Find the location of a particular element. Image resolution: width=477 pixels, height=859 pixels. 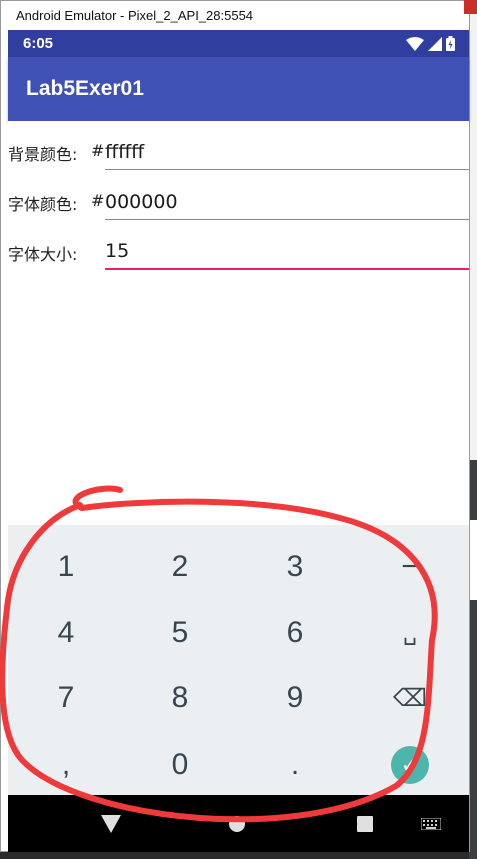

status-icons is located at coordinates (430, 43).